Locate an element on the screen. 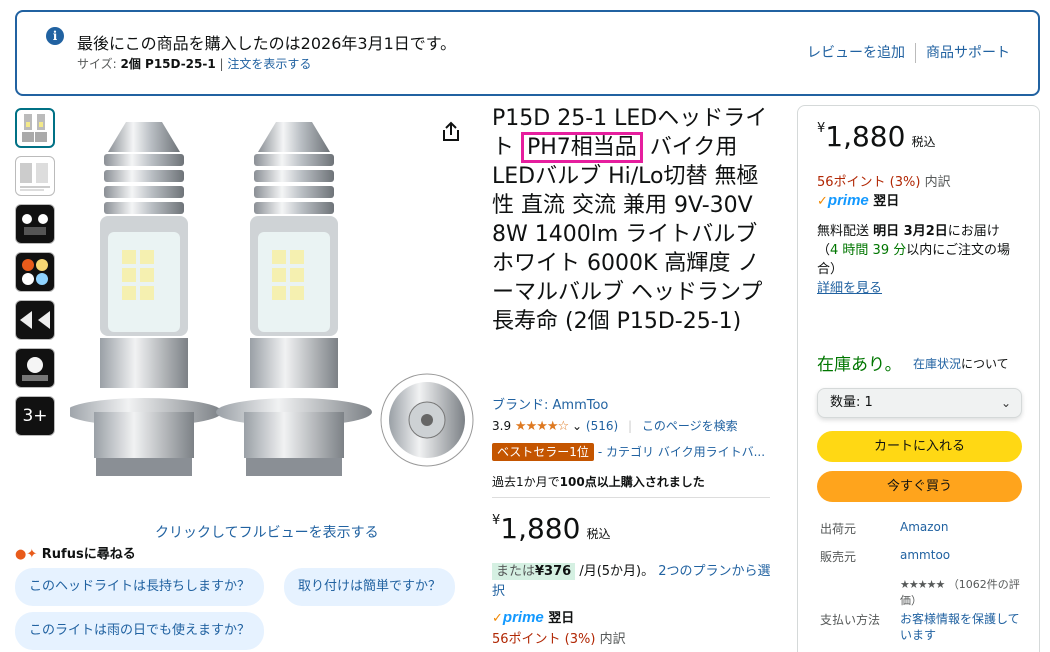 The width and height of the screenshot is (1050, 652). share-icon is located at coordinates (451, 132).